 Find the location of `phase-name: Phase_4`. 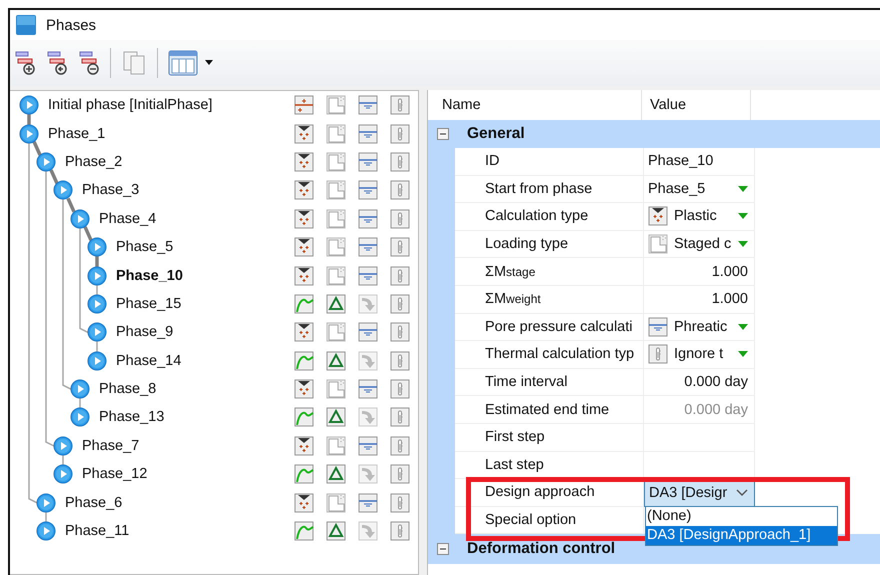

phase-name: Phase_4 is located at coordinates (127, 218).